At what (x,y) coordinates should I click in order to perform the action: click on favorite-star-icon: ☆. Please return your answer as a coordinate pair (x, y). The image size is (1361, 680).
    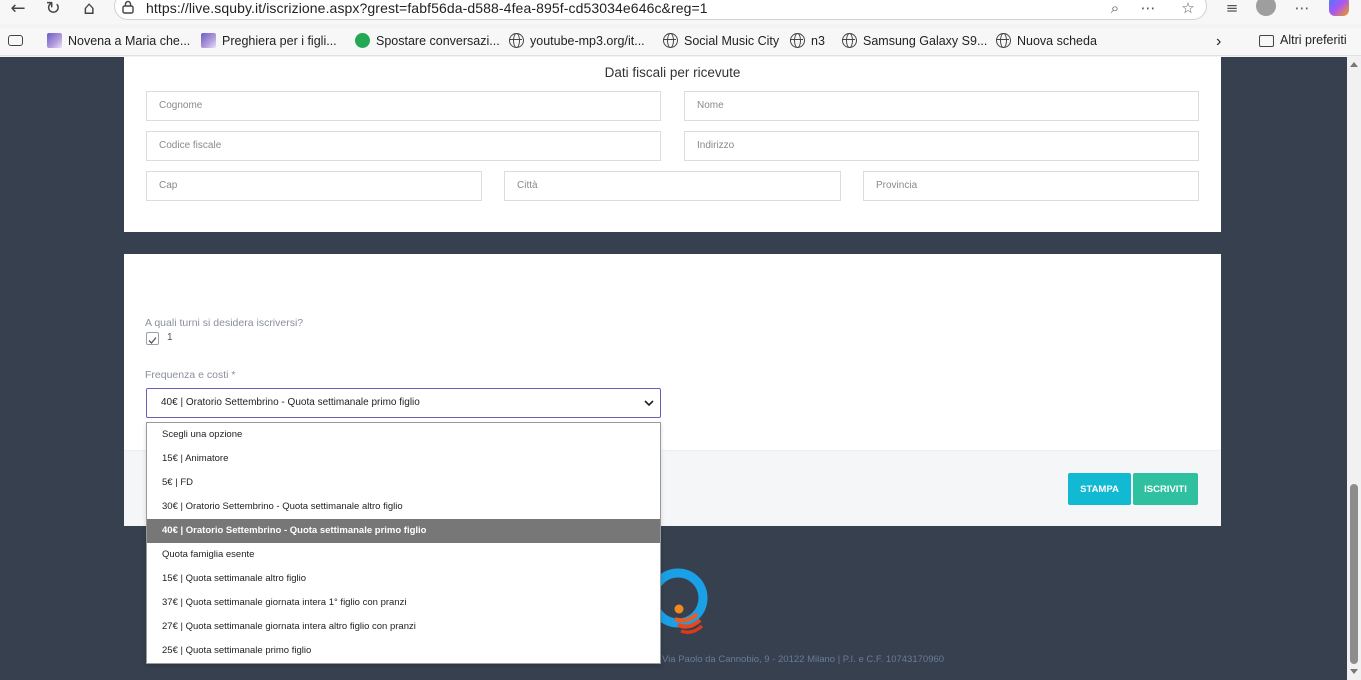
    Looking at the image, I should click on (1188, 9).